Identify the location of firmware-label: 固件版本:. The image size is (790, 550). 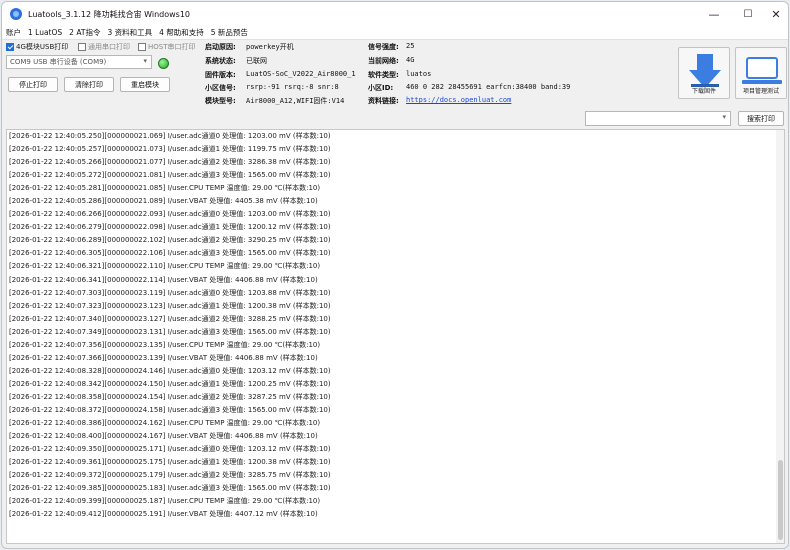
(220, 75).